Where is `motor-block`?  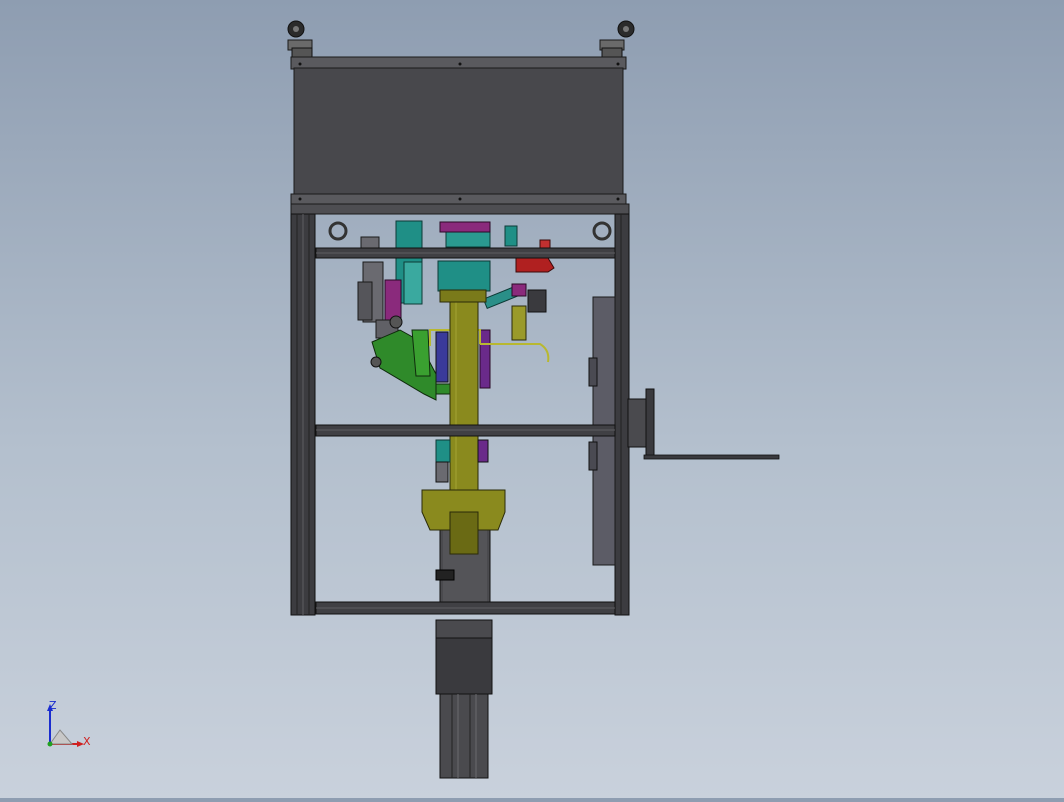 motor-block is located at coordinates (464, 657).